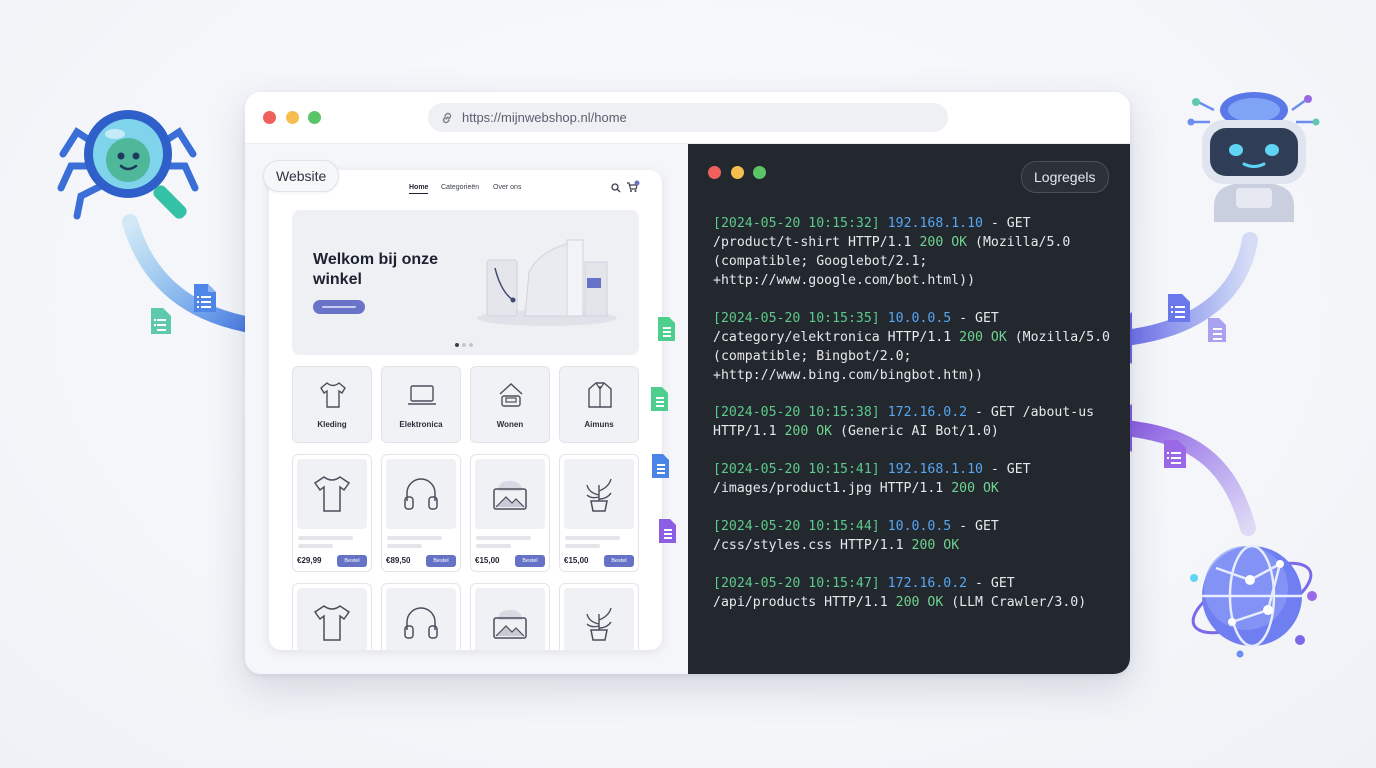 The image size is (1376, 768). Describe the element at coordinates (547, 282) in the screenshot. I see `hero-illustration` at that location.